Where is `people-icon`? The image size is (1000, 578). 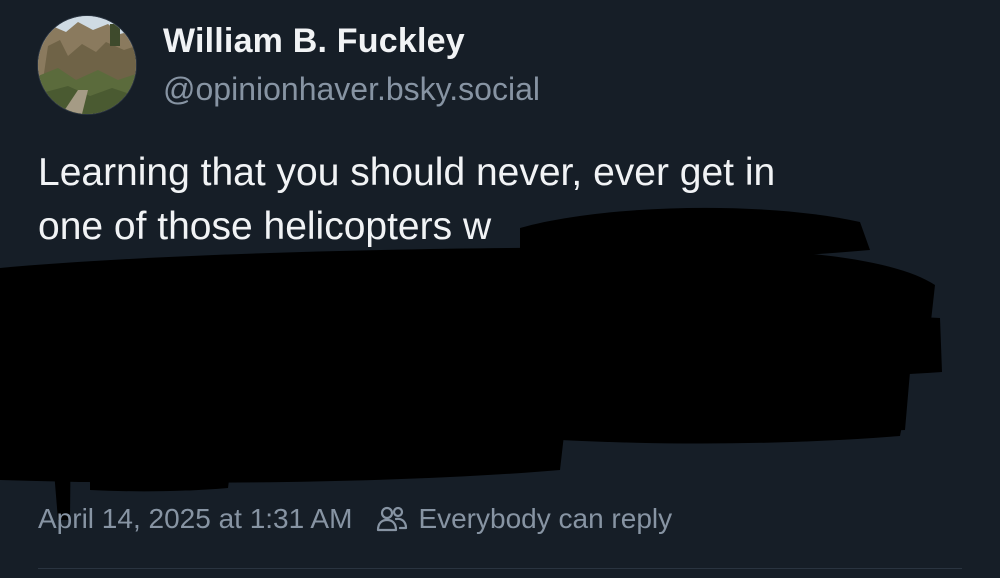 people-icon is located at coordinates (392, 519).